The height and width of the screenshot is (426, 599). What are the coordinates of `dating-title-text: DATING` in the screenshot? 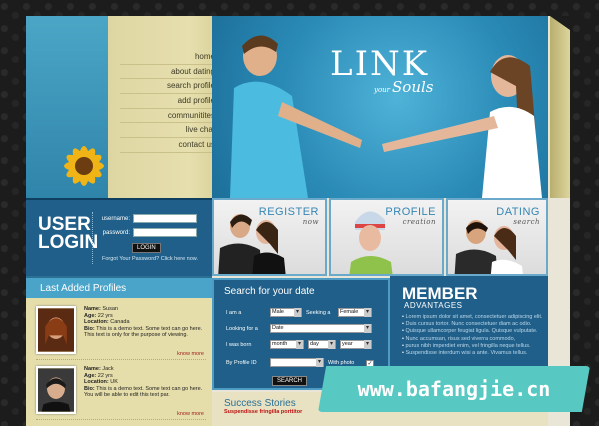 It's located at (518, 212).